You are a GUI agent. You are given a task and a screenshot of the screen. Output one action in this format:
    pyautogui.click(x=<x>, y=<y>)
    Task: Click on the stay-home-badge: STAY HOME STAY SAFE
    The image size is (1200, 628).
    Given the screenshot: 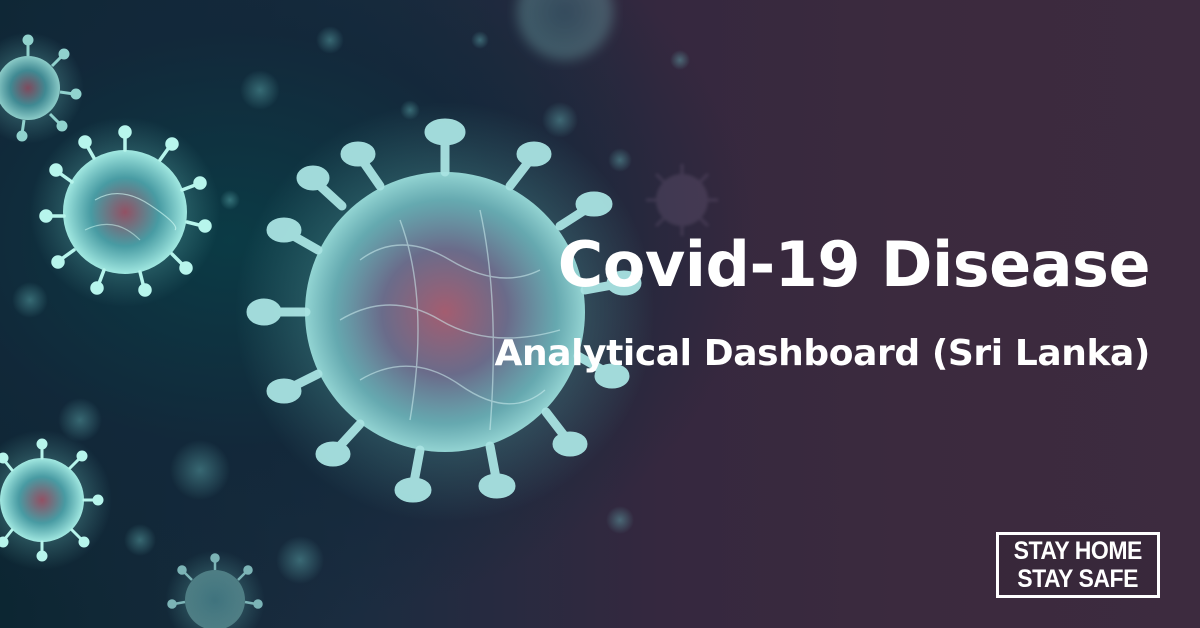 What is the action you would take?
    pyautogui.click(x=1078, y=565)
    